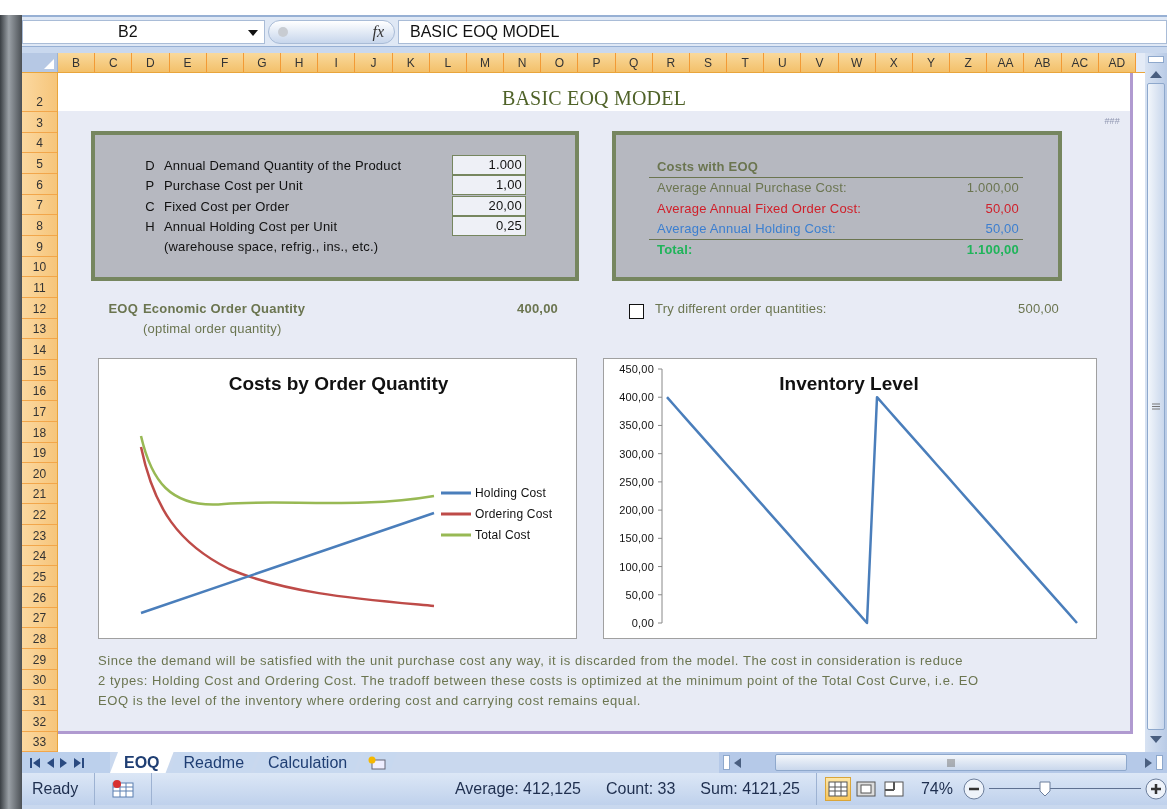  What do you see at coordinates (188, 62) in the screenshot?
I see `column-header: E` at bounding box center [188, 62].